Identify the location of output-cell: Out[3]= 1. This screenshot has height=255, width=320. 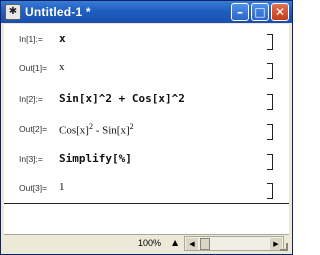
(146, 190).